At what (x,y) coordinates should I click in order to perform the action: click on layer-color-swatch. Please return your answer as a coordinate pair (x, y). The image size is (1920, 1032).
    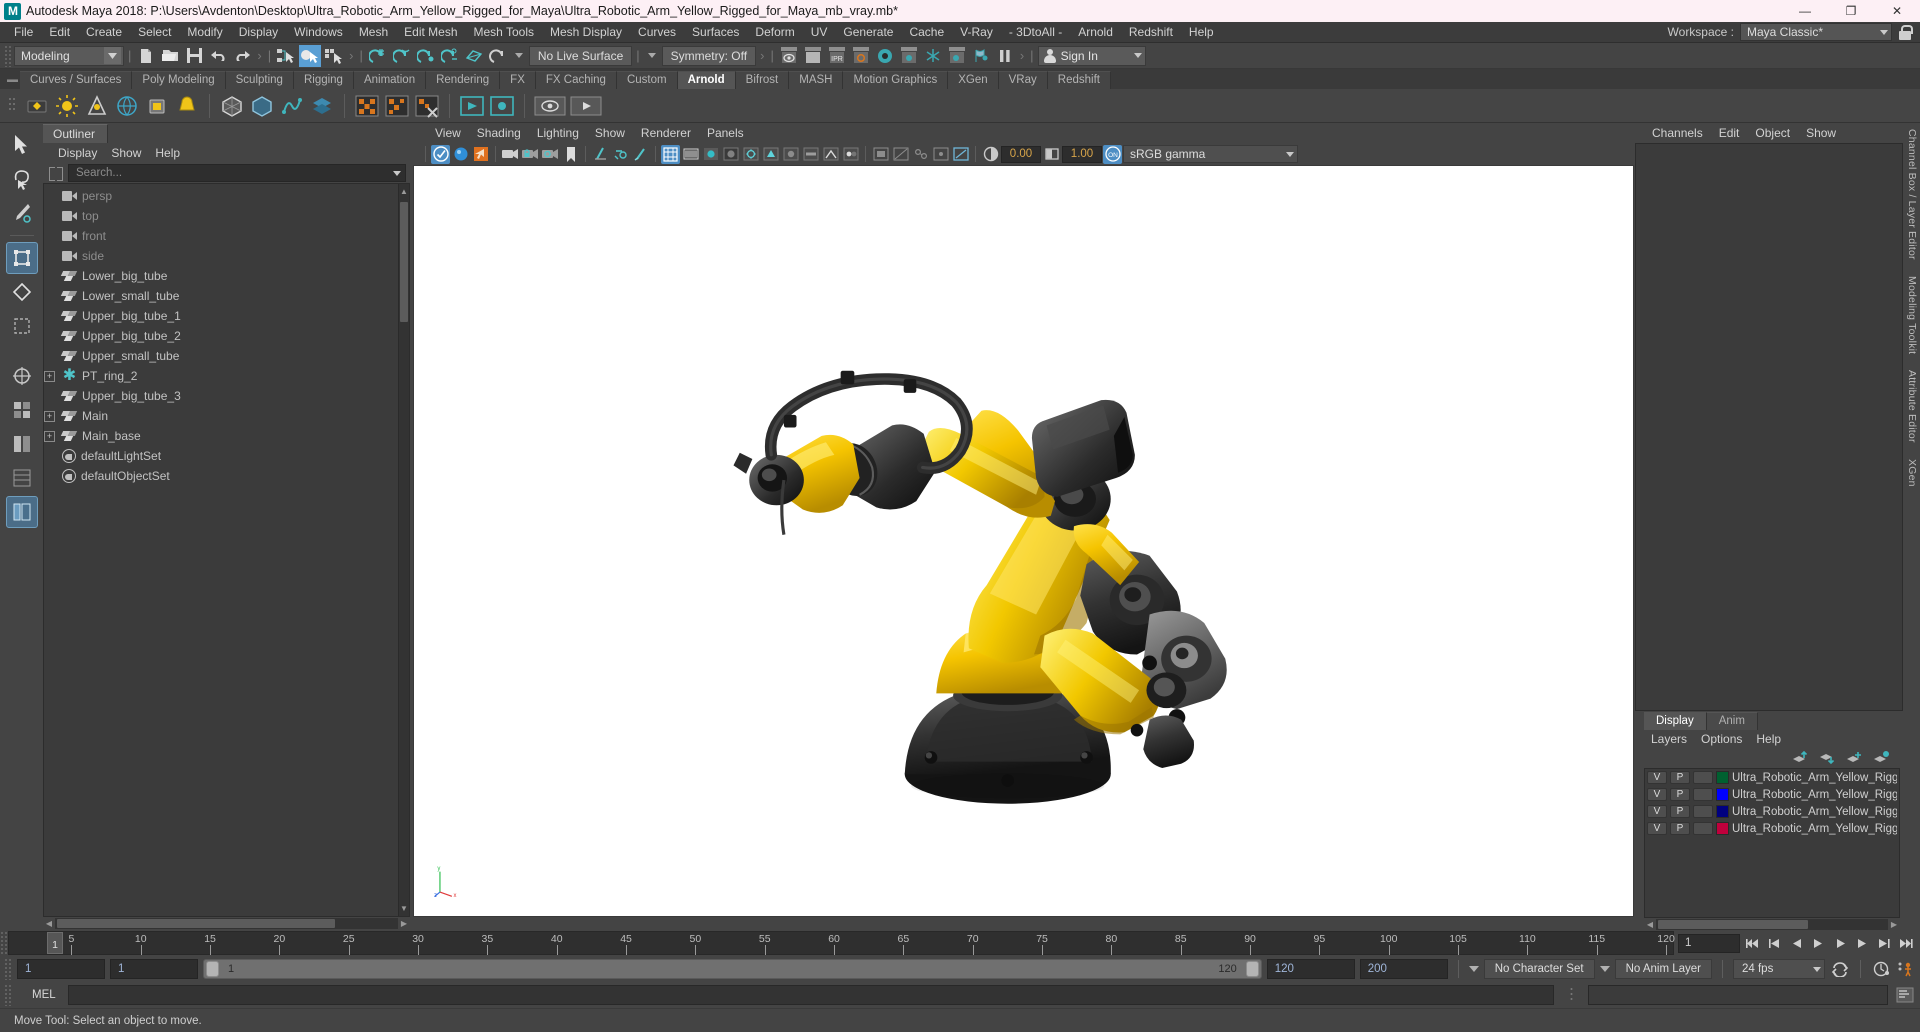
    Looking at the image, I should click on (1722, 777).